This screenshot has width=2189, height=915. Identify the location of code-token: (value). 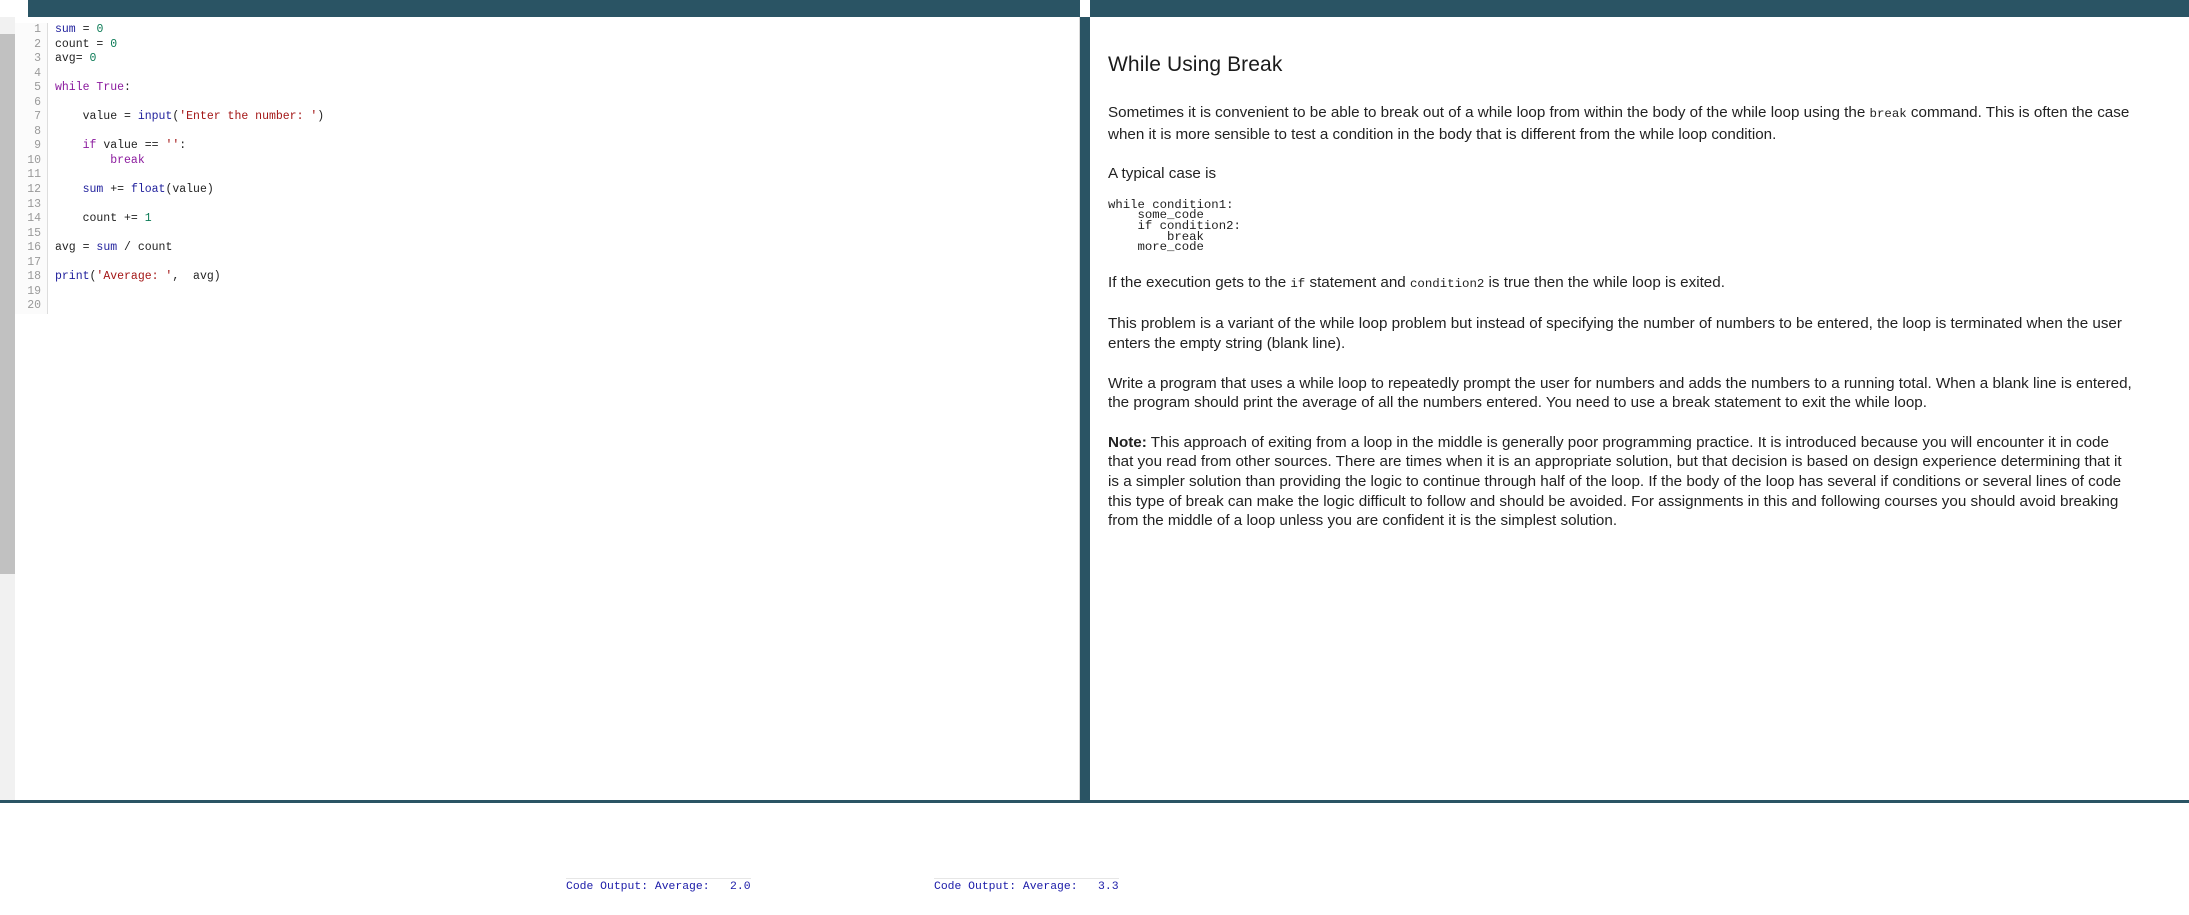
(189, 190).